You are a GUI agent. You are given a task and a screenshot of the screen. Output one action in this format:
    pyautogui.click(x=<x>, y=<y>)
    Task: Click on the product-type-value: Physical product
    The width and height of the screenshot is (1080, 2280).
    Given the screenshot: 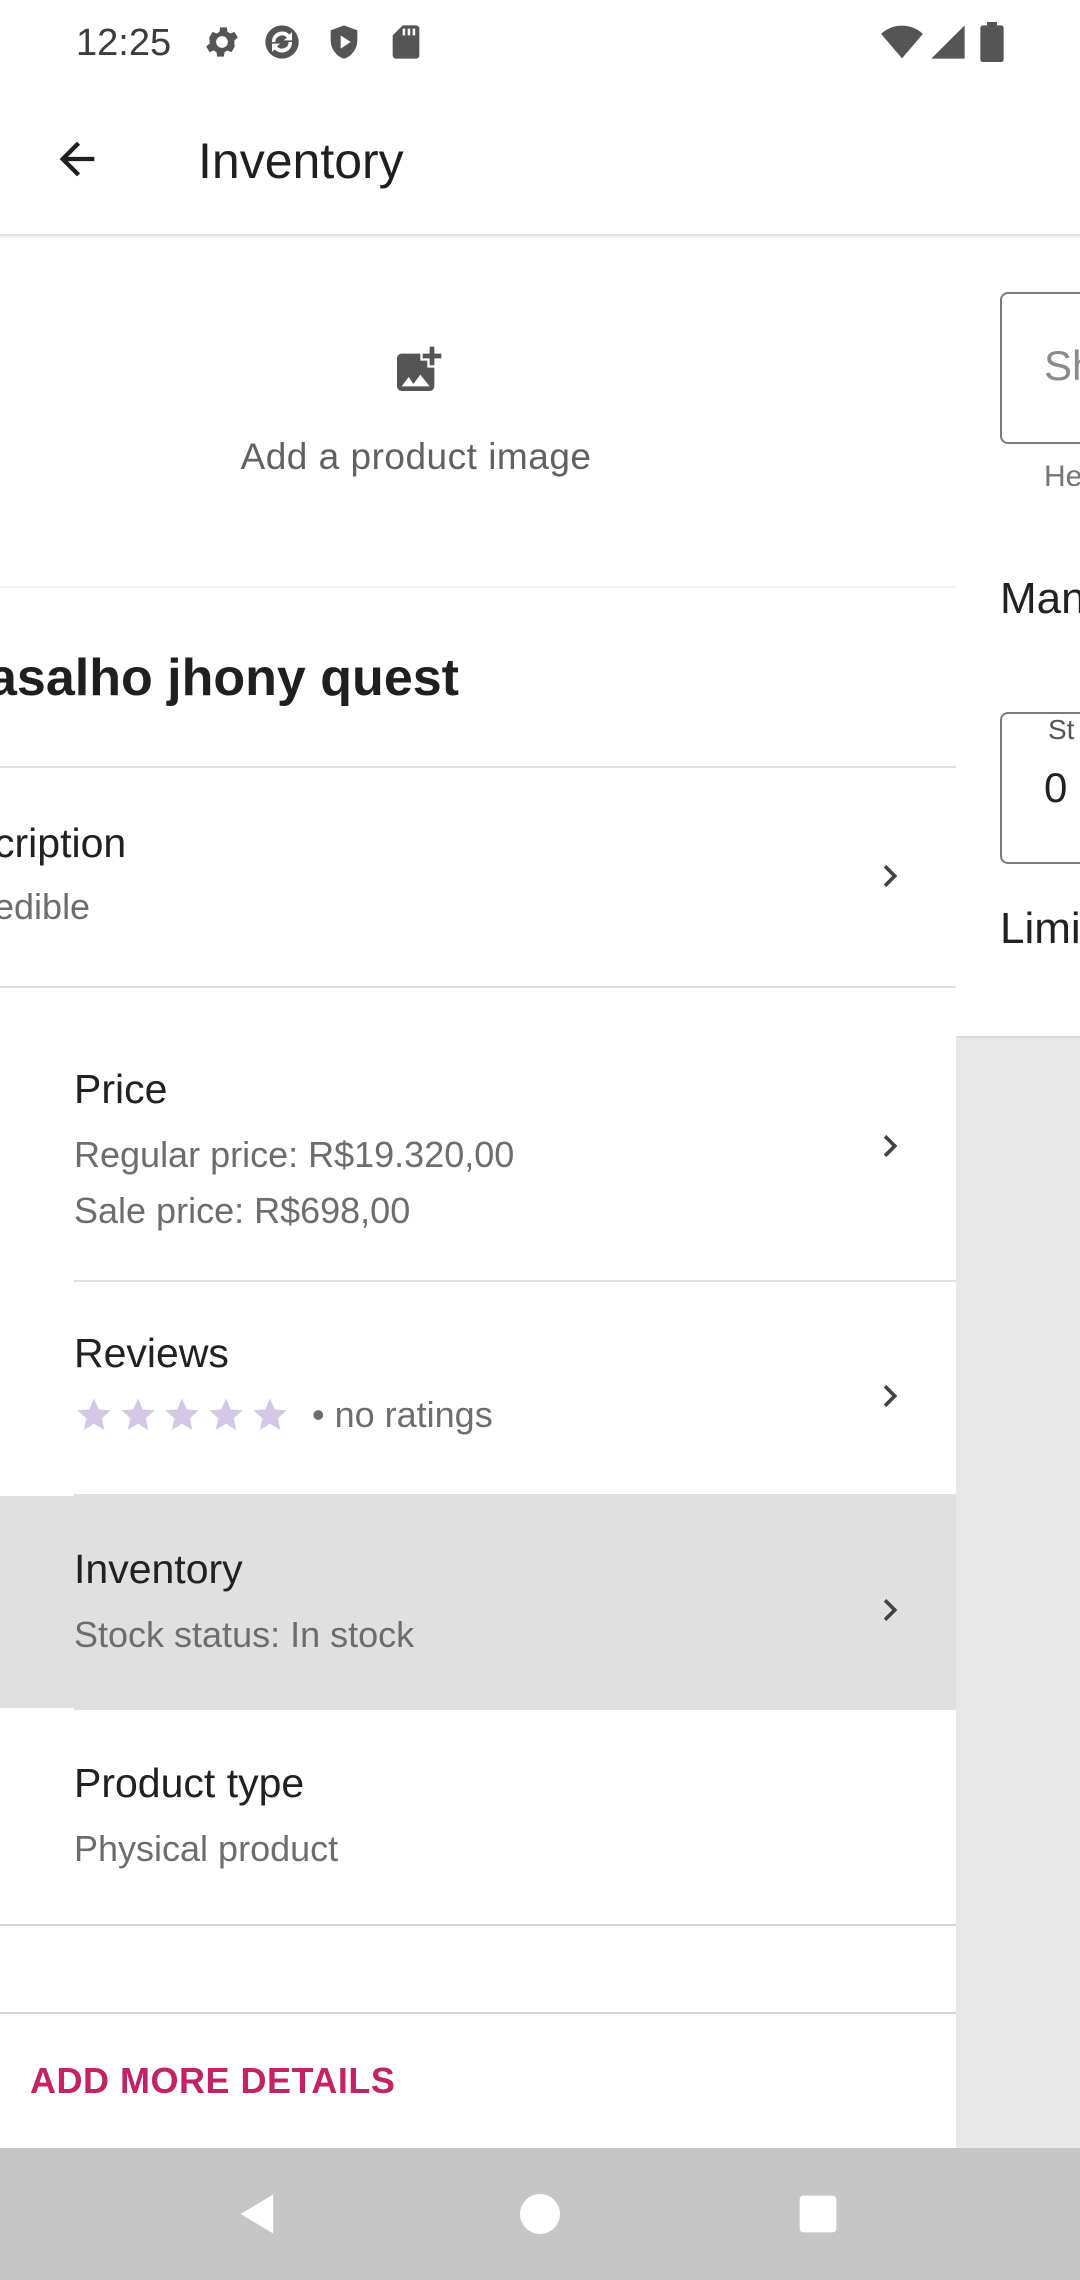 What is the action you would take?
    pyautogui.click(x=206, y=1848)
    